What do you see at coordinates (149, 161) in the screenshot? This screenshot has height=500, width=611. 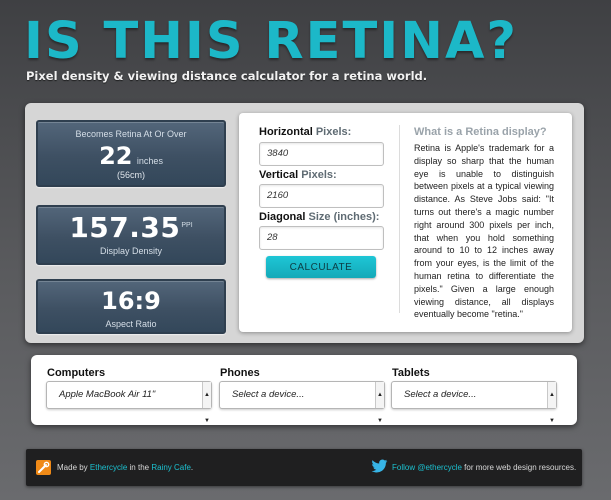 I see `retina-distance-unit: inches` at bounding box center [149, 161].